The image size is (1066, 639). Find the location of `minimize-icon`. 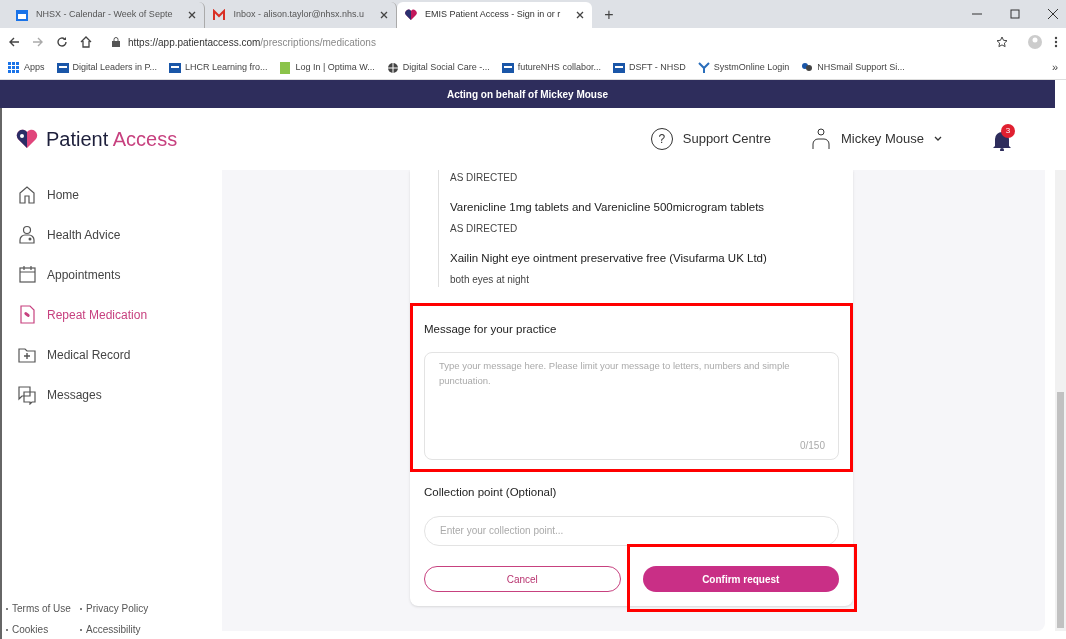

minimize-icon is located at coordinates (977, 14).